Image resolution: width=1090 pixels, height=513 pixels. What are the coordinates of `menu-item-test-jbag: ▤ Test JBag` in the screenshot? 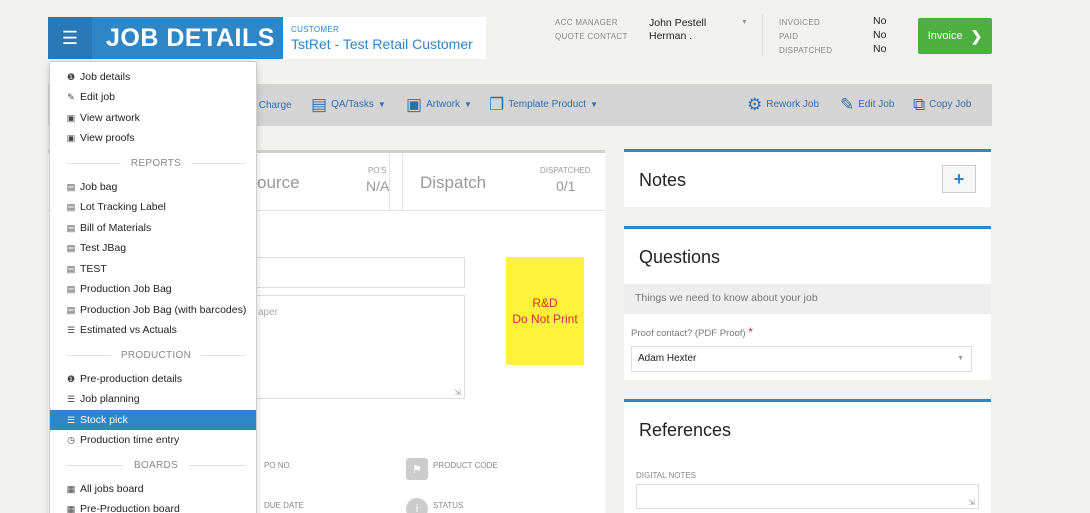 It's located at (153, 248).